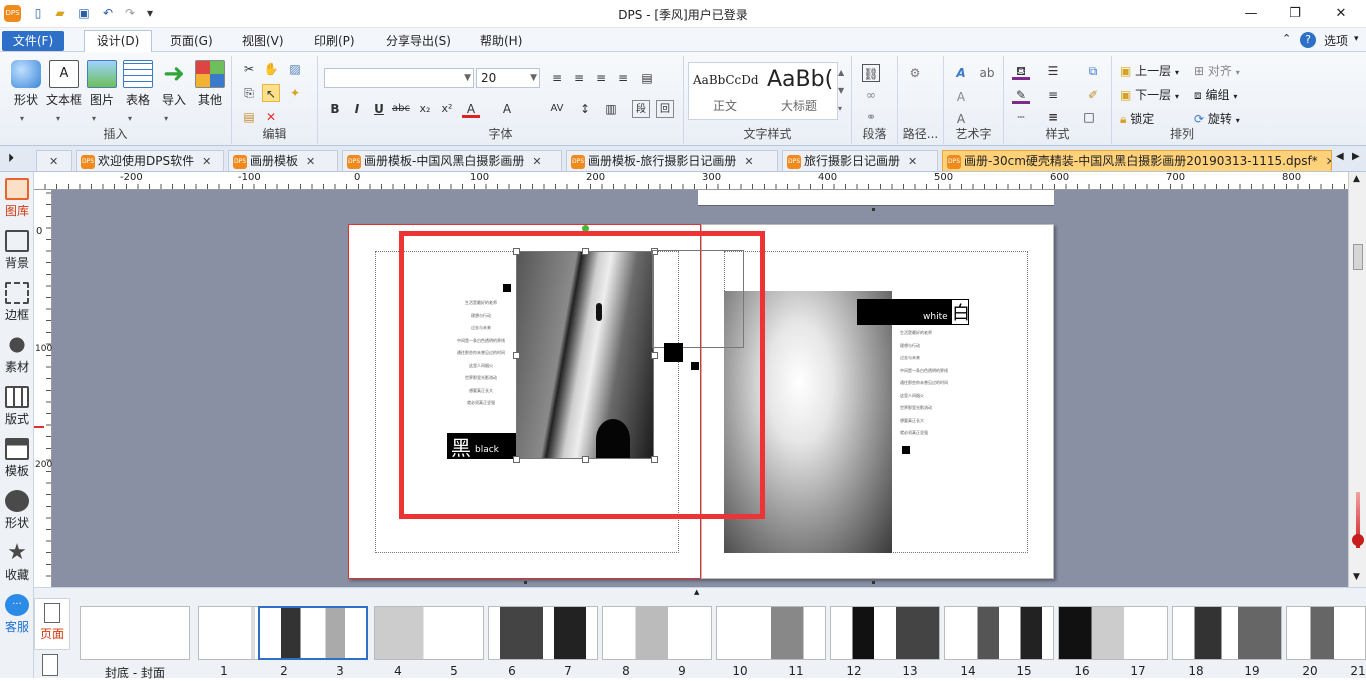 This screenshot has width=1366, height=681. Describe the element at coordinates (801, 79) in the screenshot. I see `style-heading-sample: AaBb(` at that location.